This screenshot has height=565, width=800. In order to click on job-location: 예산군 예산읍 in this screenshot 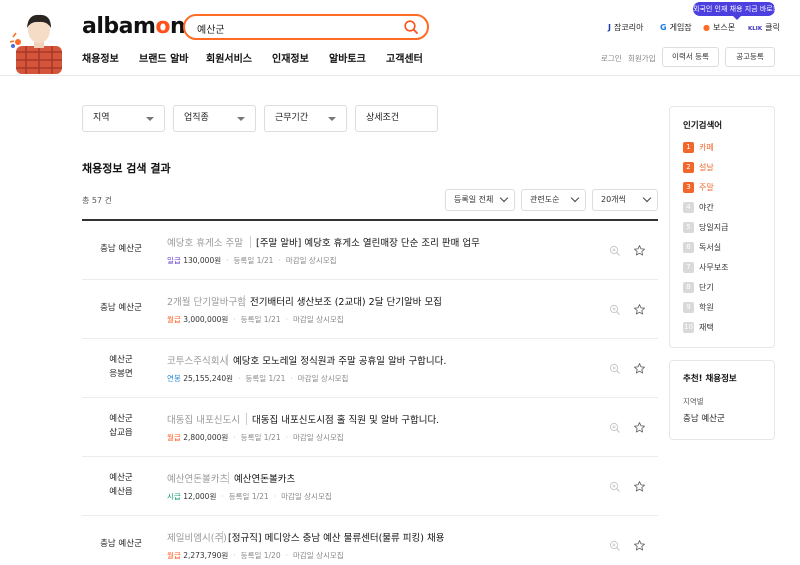, I will do `click(121, 485)`.